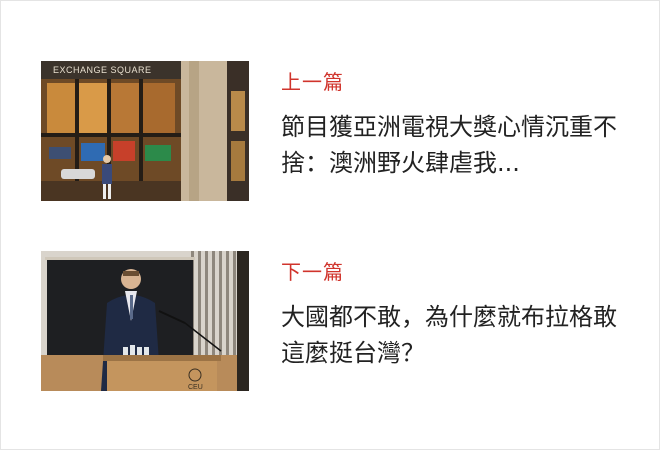  I want to click on previous-article-thumbnail: EXCHANGE SQUARE, so click(145, 131).